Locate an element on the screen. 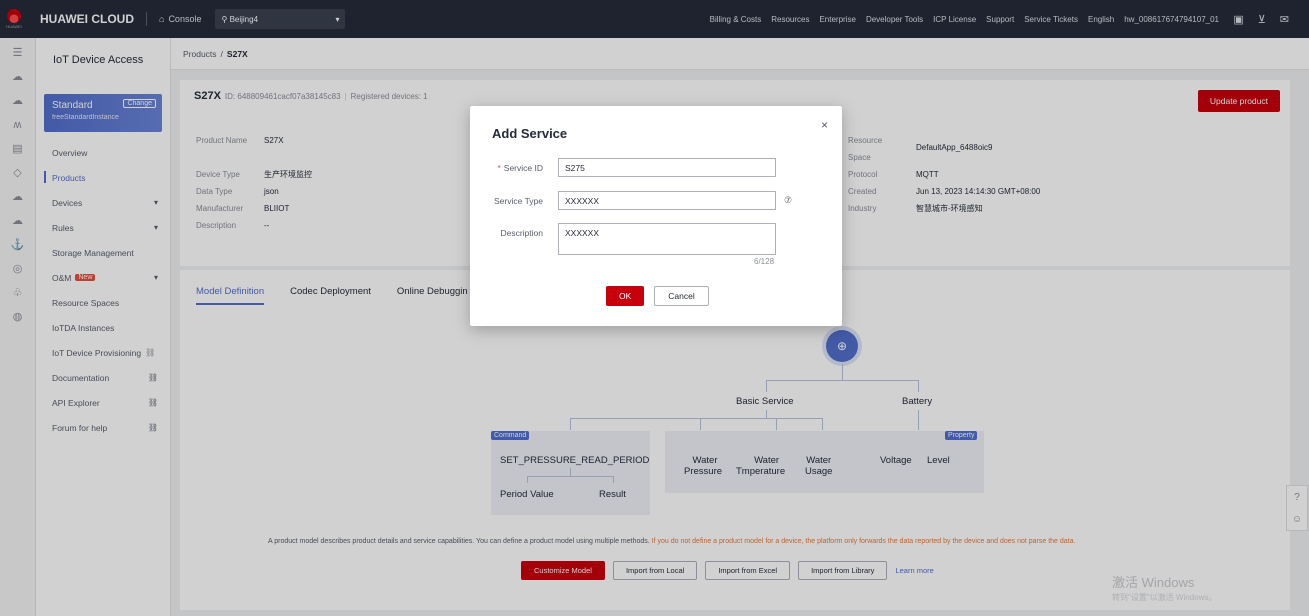  dialog-title: Add Service is located at coordinates (530, 133).